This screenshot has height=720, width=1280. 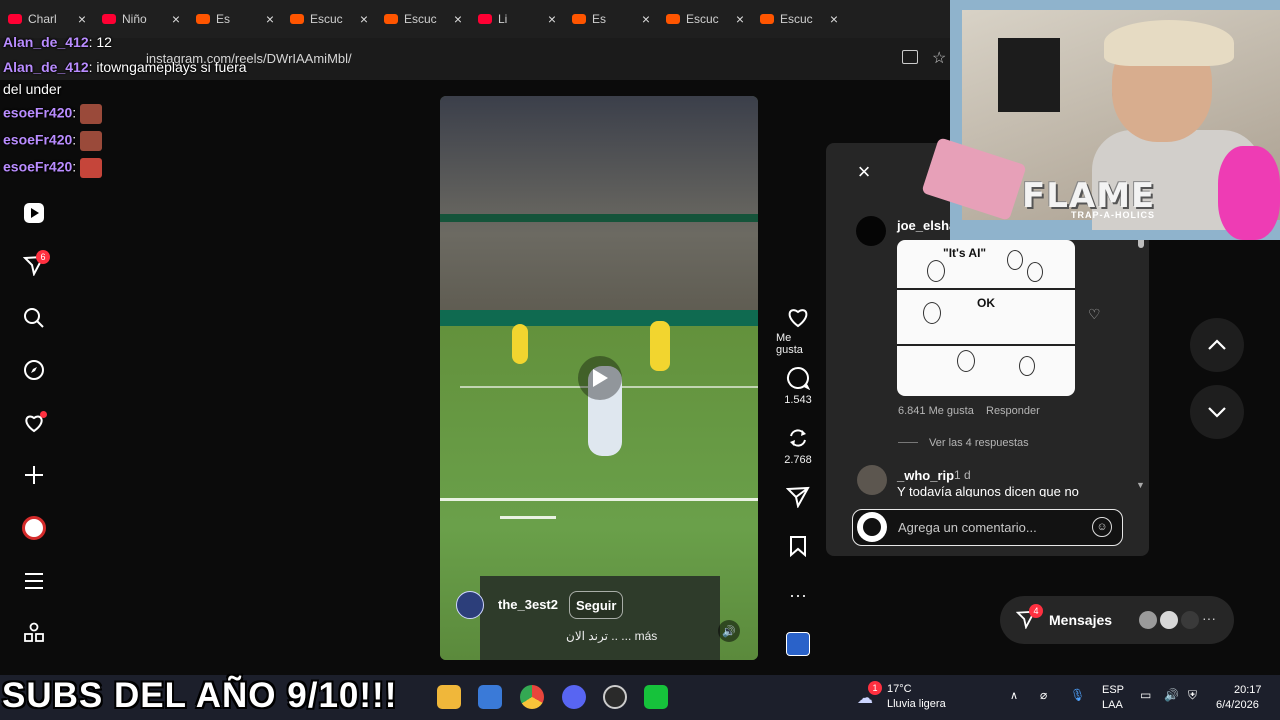 What do you see at coordinates (34, 633) in the screenshot?
I see `apps-icon` at bounding box center [34, 633].